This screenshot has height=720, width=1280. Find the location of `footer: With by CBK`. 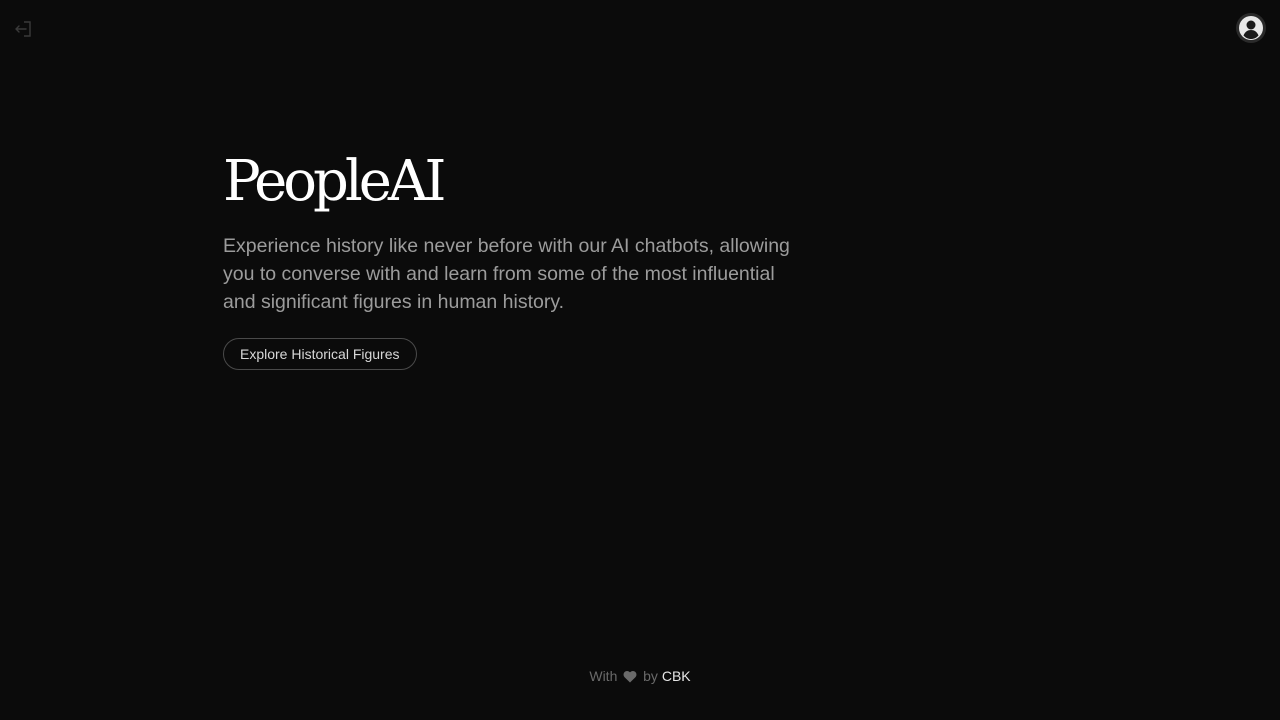

footer: With by CBK is located at coordinates (640, 677).